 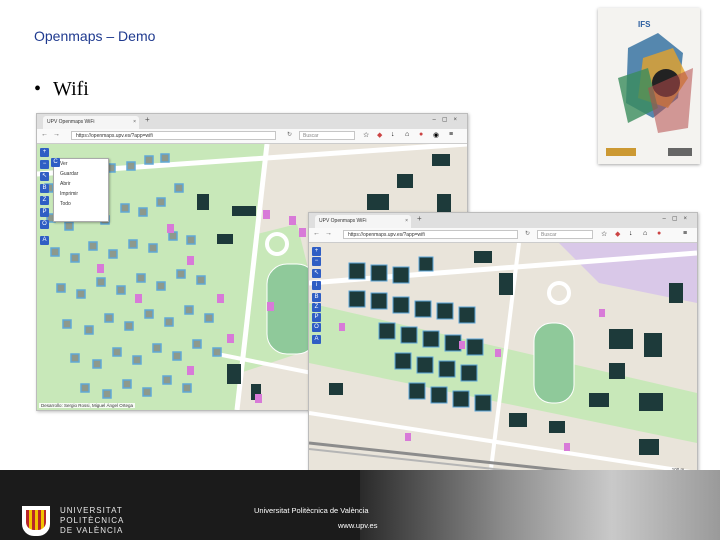 I want to click on university-crest-icon, so click(x=36, y=521).